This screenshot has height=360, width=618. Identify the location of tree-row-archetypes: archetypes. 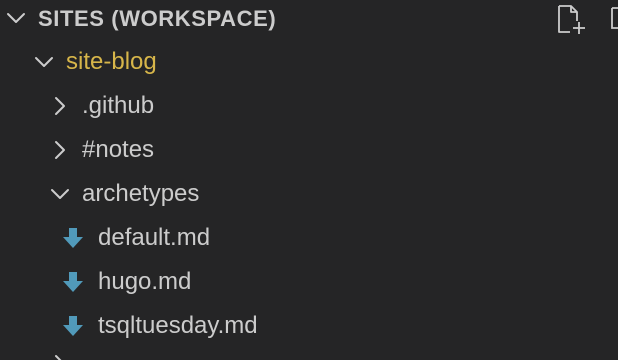
(309, 194).